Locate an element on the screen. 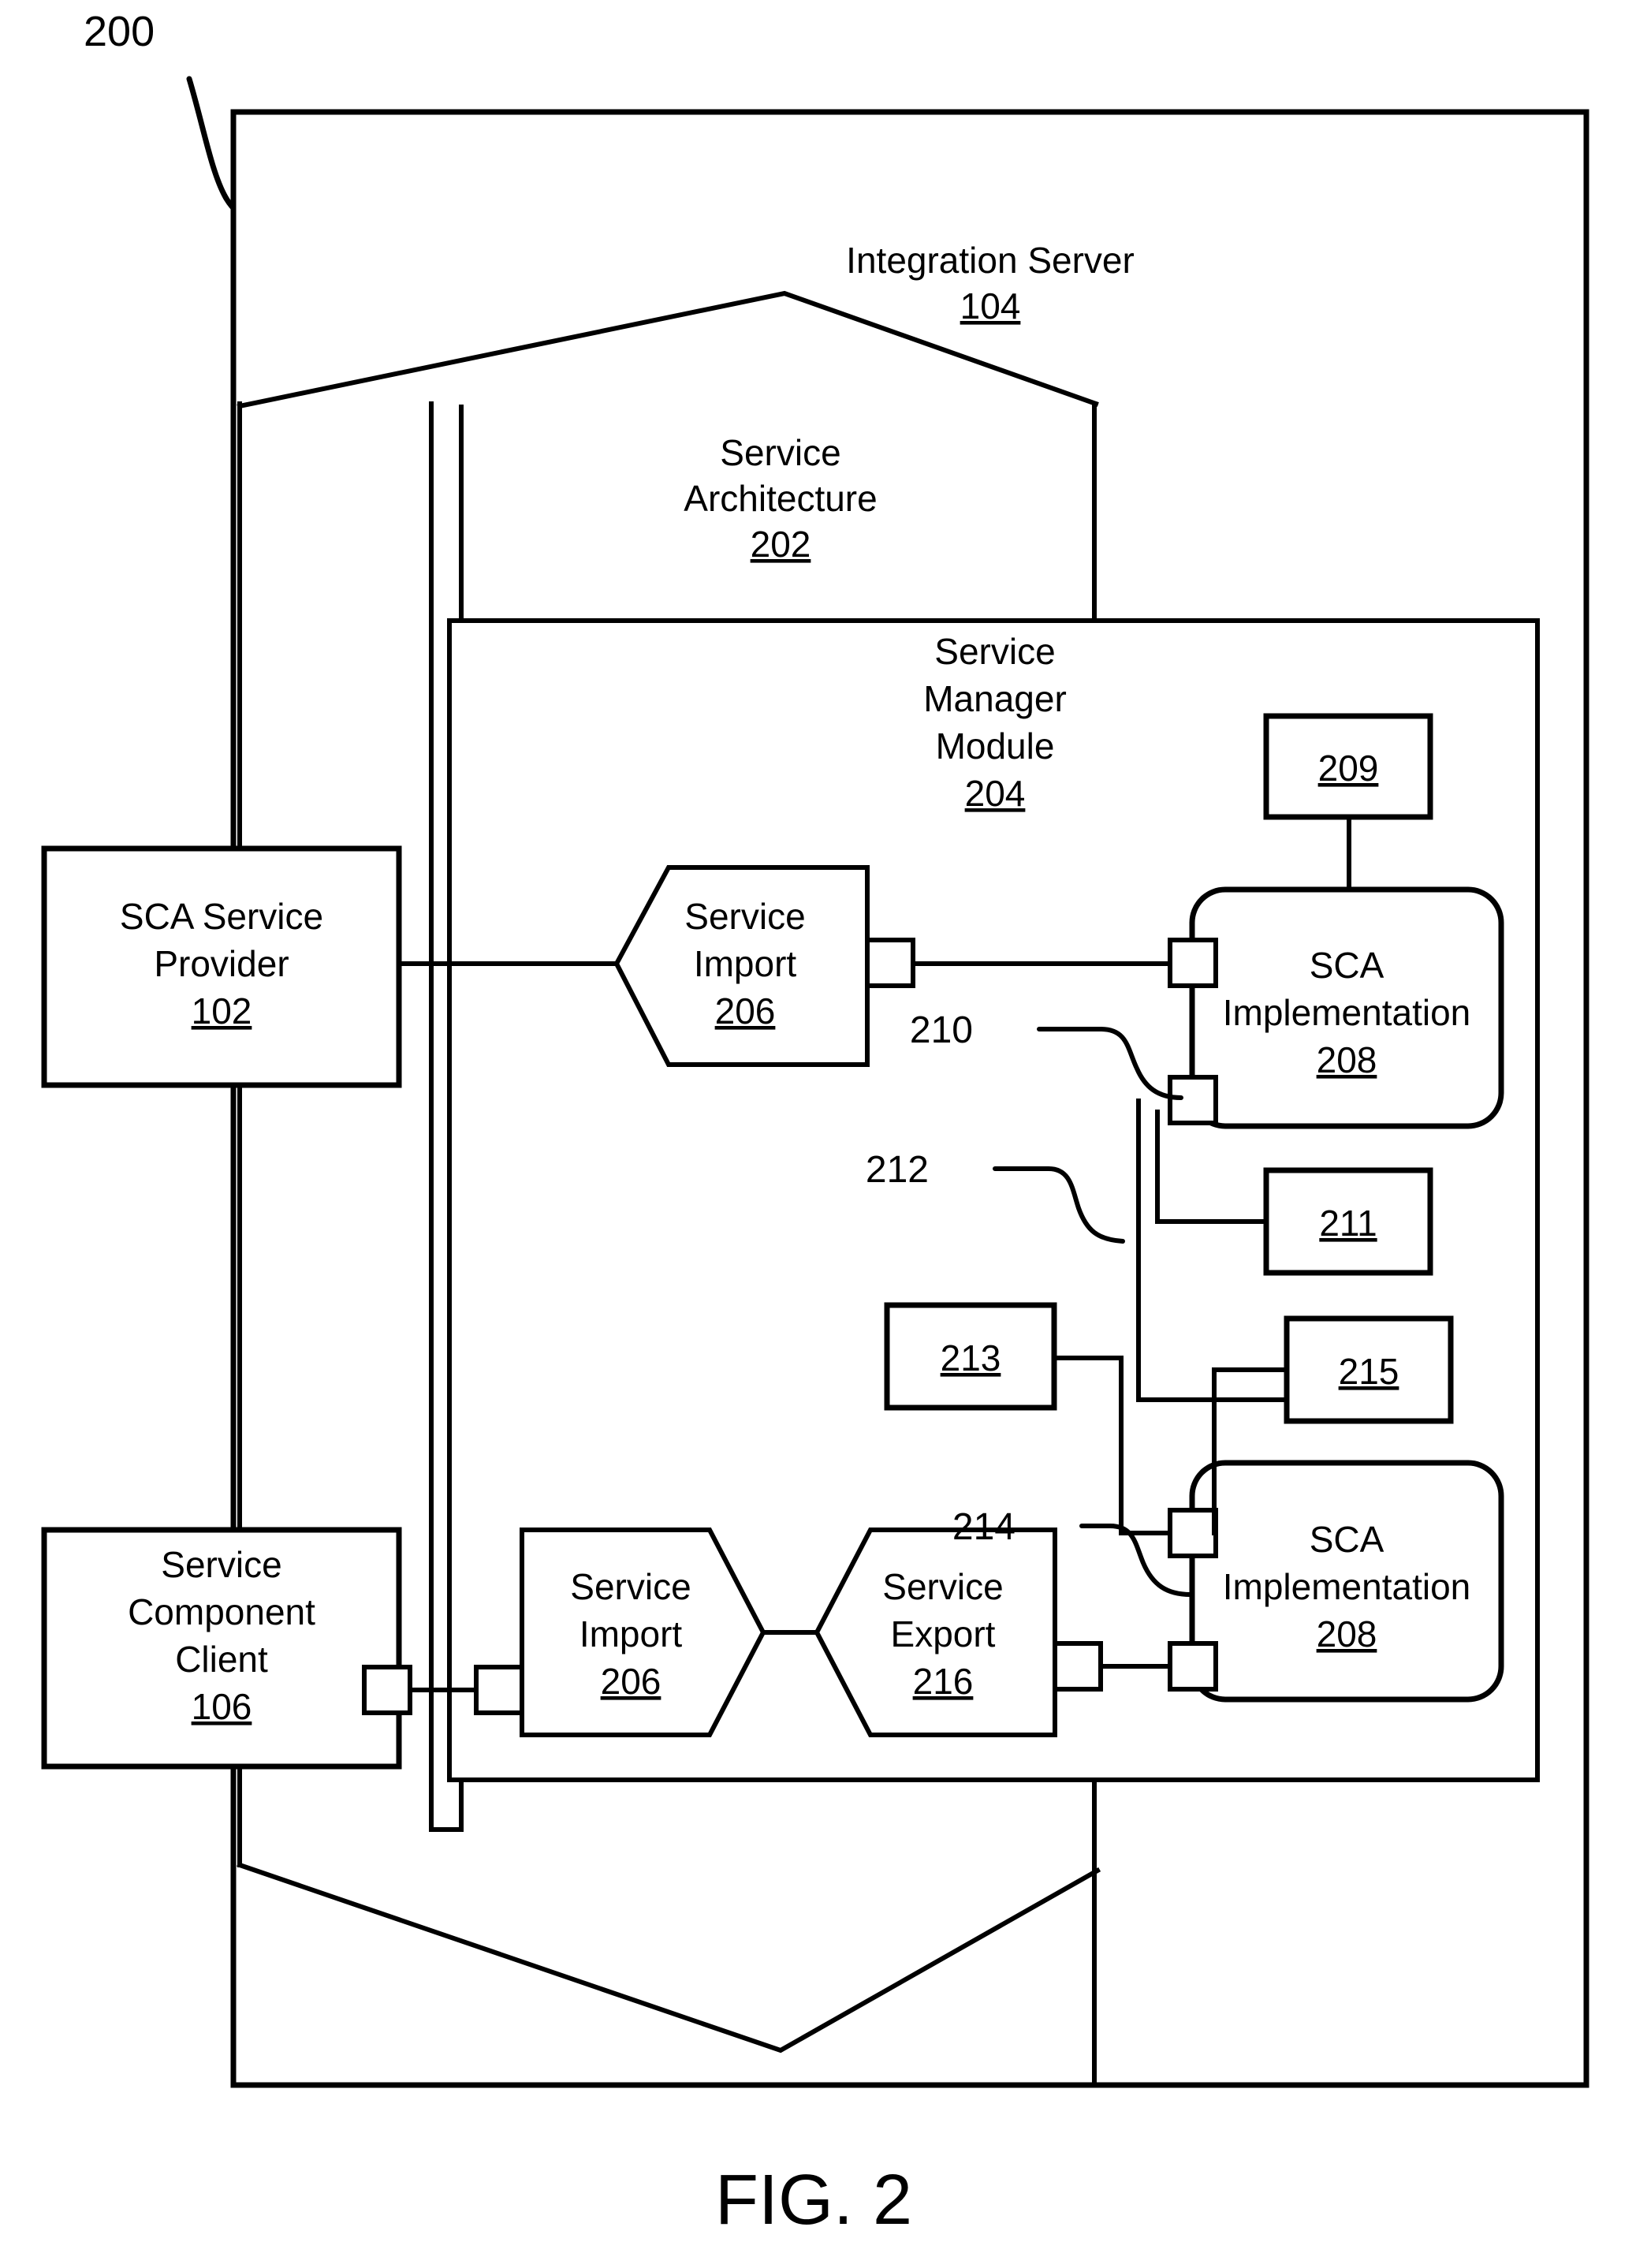 This screenshot has width=1636, height=2268. service-manager-title-1: Service is located at coordinates (994, 651).